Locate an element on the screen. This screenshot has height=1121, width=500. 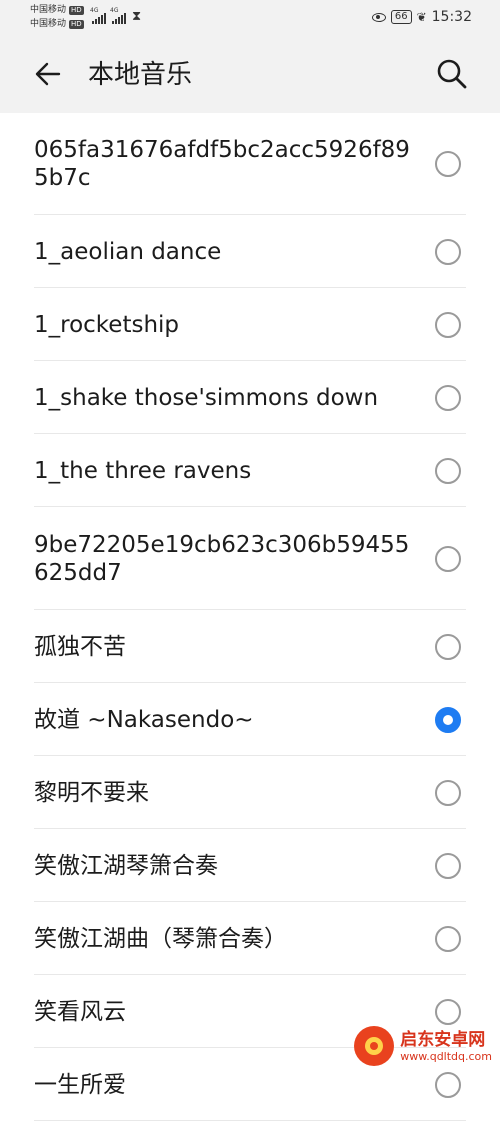
status-right: 66 ❦ 15:32 is located at coordinates (421, 17).